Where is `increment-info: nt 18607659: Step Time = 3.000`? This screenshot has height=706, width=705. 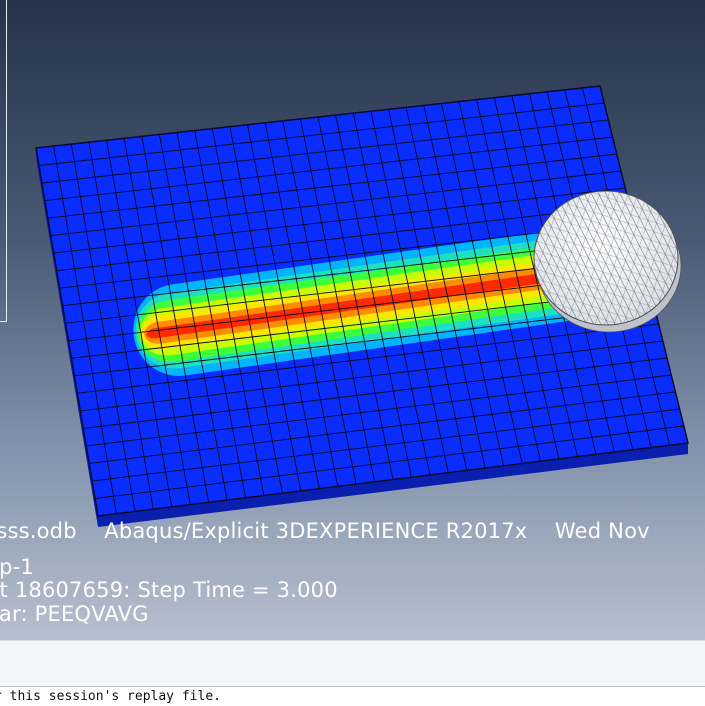
increment-info: nt 18607659: Step Time = 3.000 is located at coordinates (169, 590).